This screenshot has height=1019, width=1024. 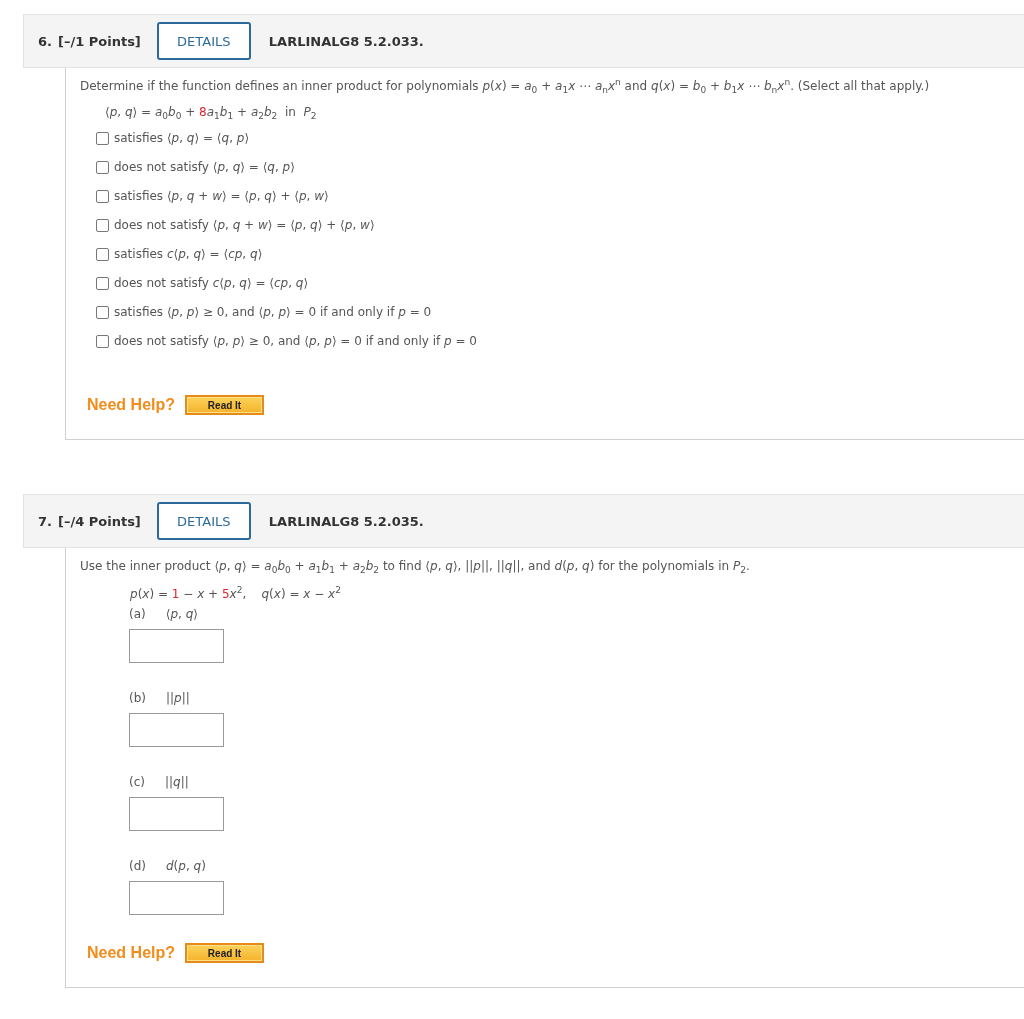 What do you see at coordinates (176, 782) in the screenshot?
I see `part-expression: ||q||` at bounding box center [176, 782].